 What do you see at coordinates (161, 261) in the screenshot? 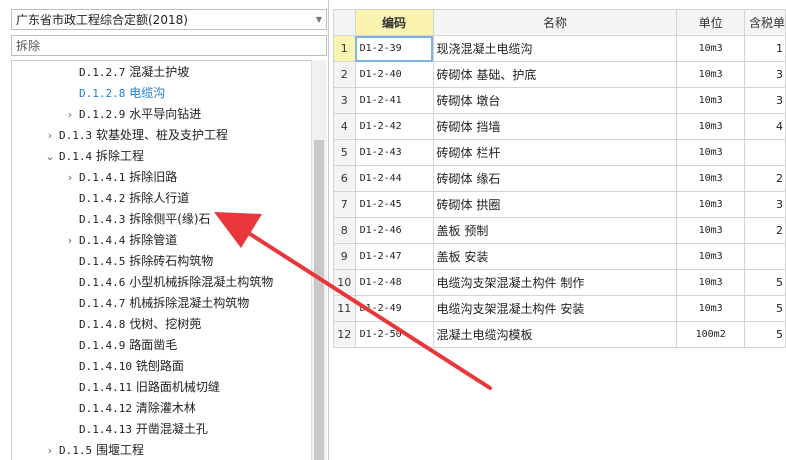
I see `tree-item: D.1.4.5 拆除砖石构筑物` at bounding box center [161, 261].